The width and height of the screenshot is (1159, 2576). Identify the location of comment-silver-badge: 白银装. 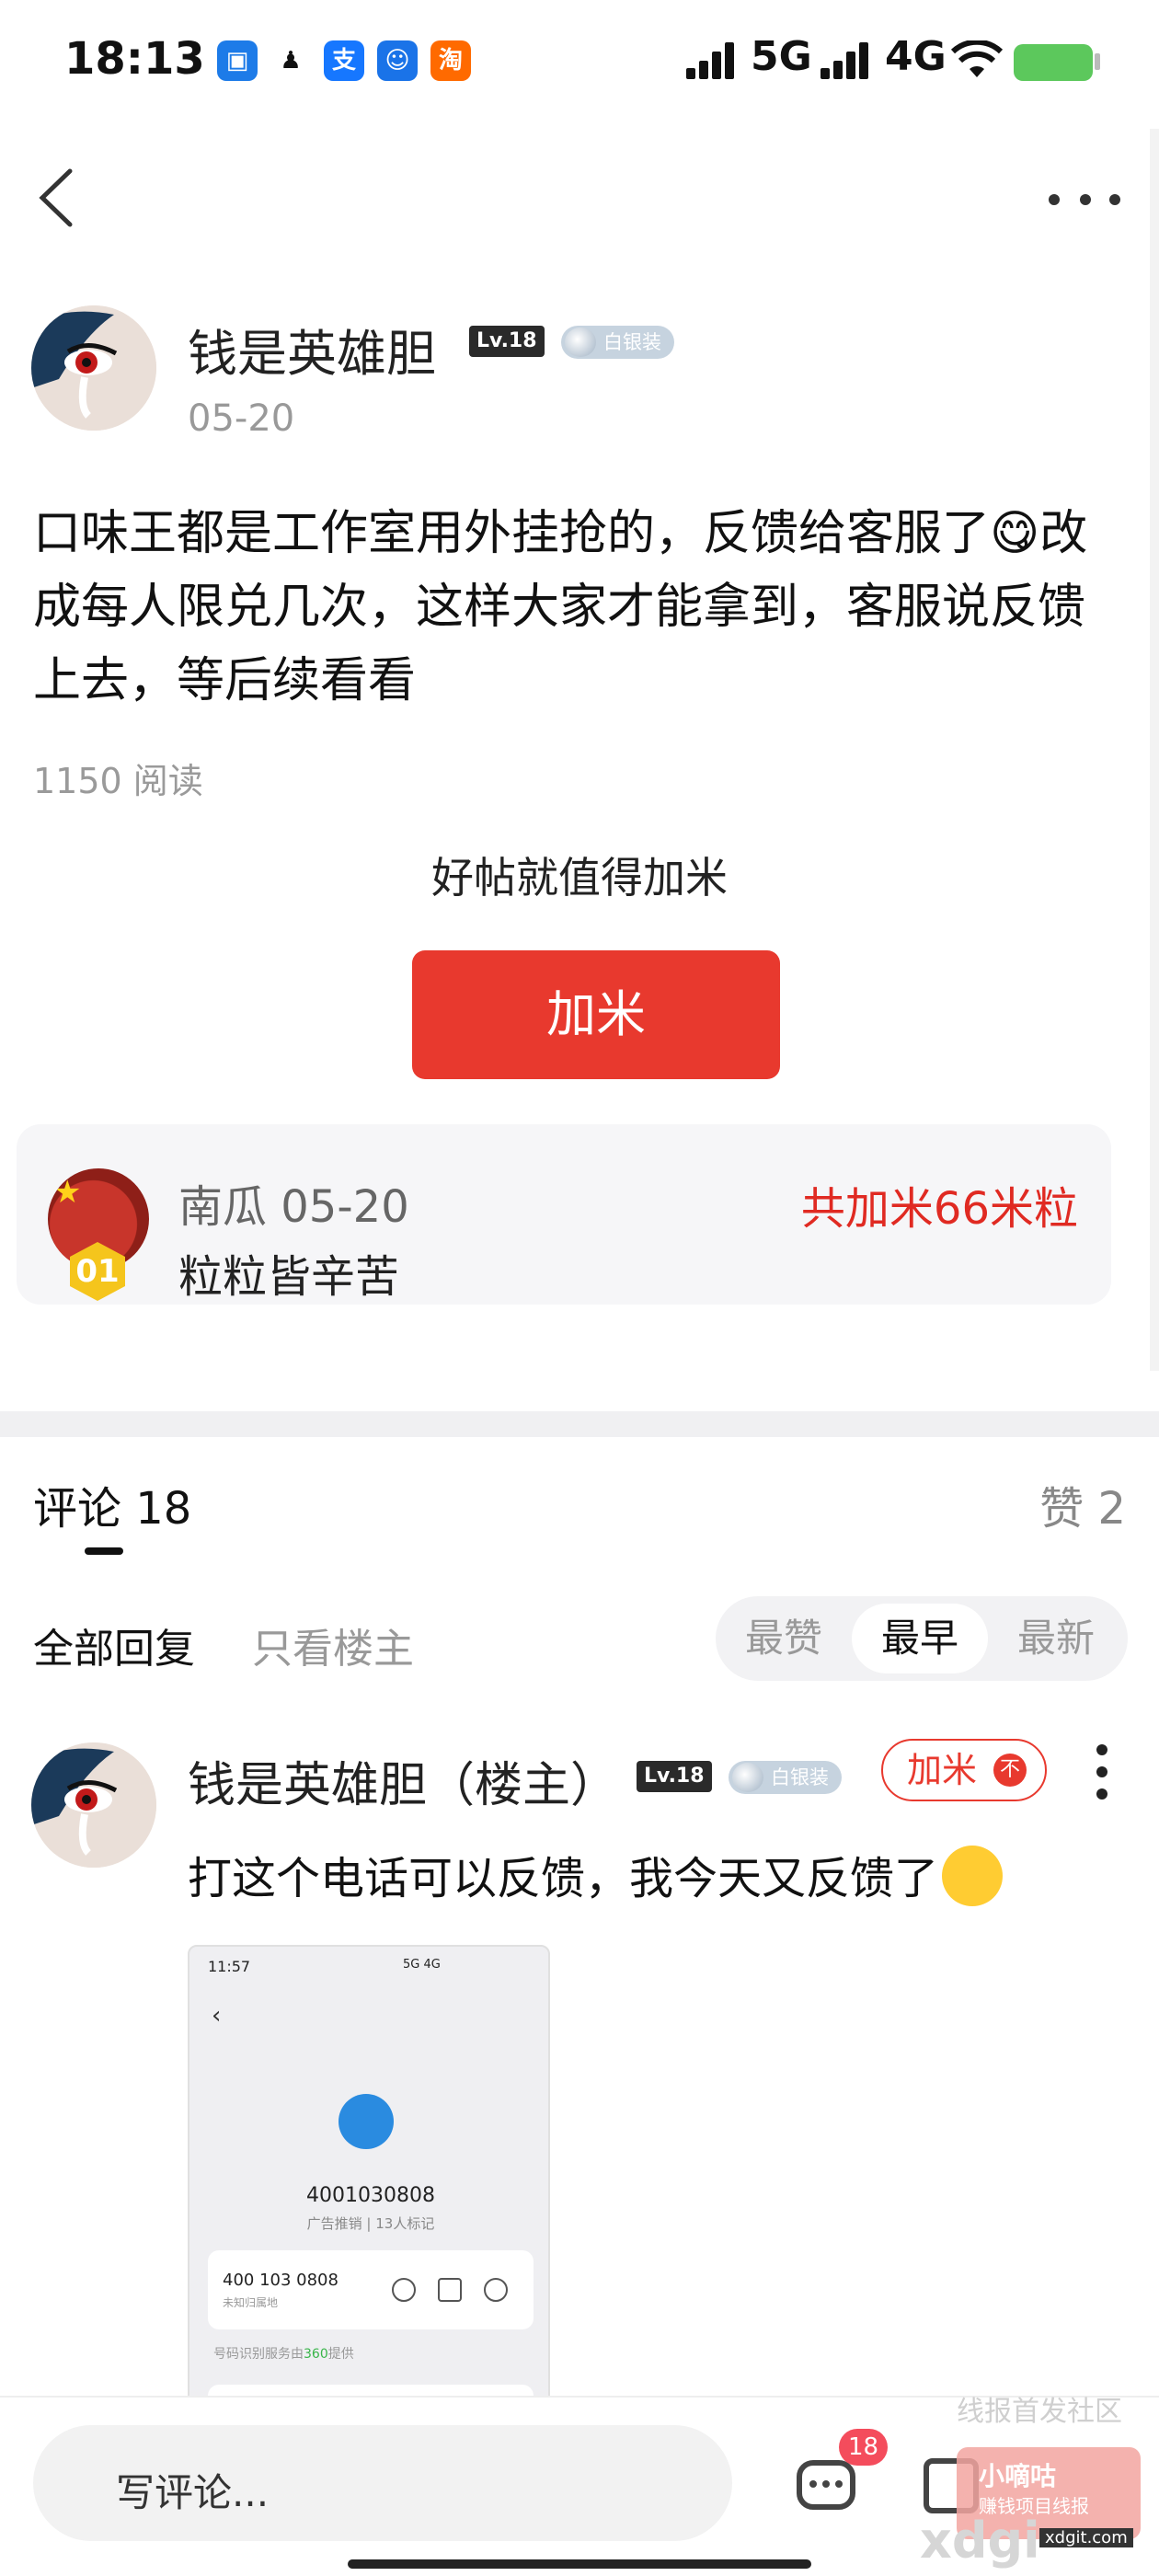
(785, 1777).